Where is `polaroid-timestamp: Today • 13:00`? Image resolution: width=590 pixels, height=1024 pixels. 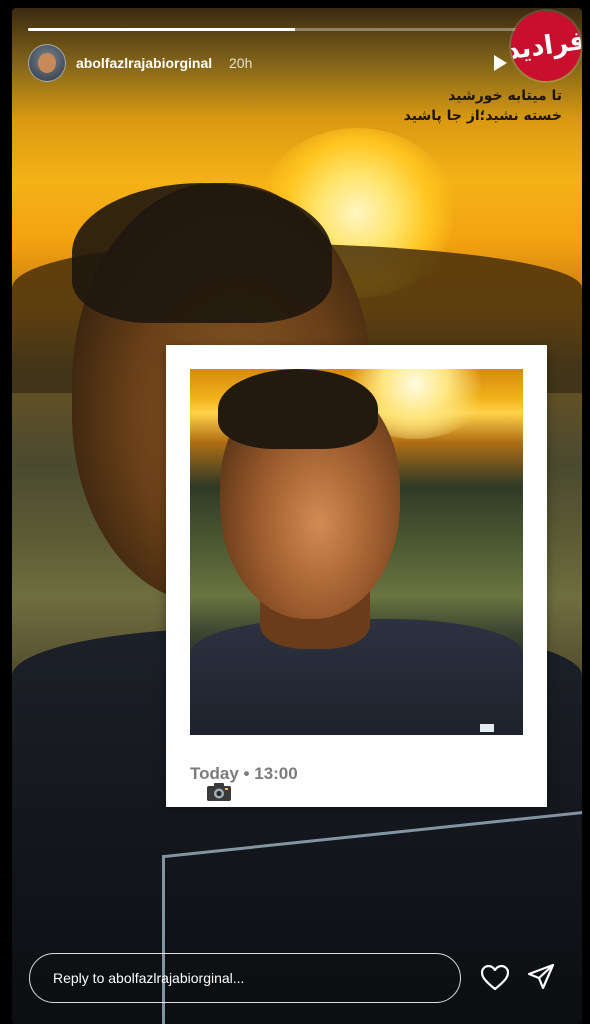 polaroid-timestamp: Today • 13:00 is located at coordinates (244, 774).